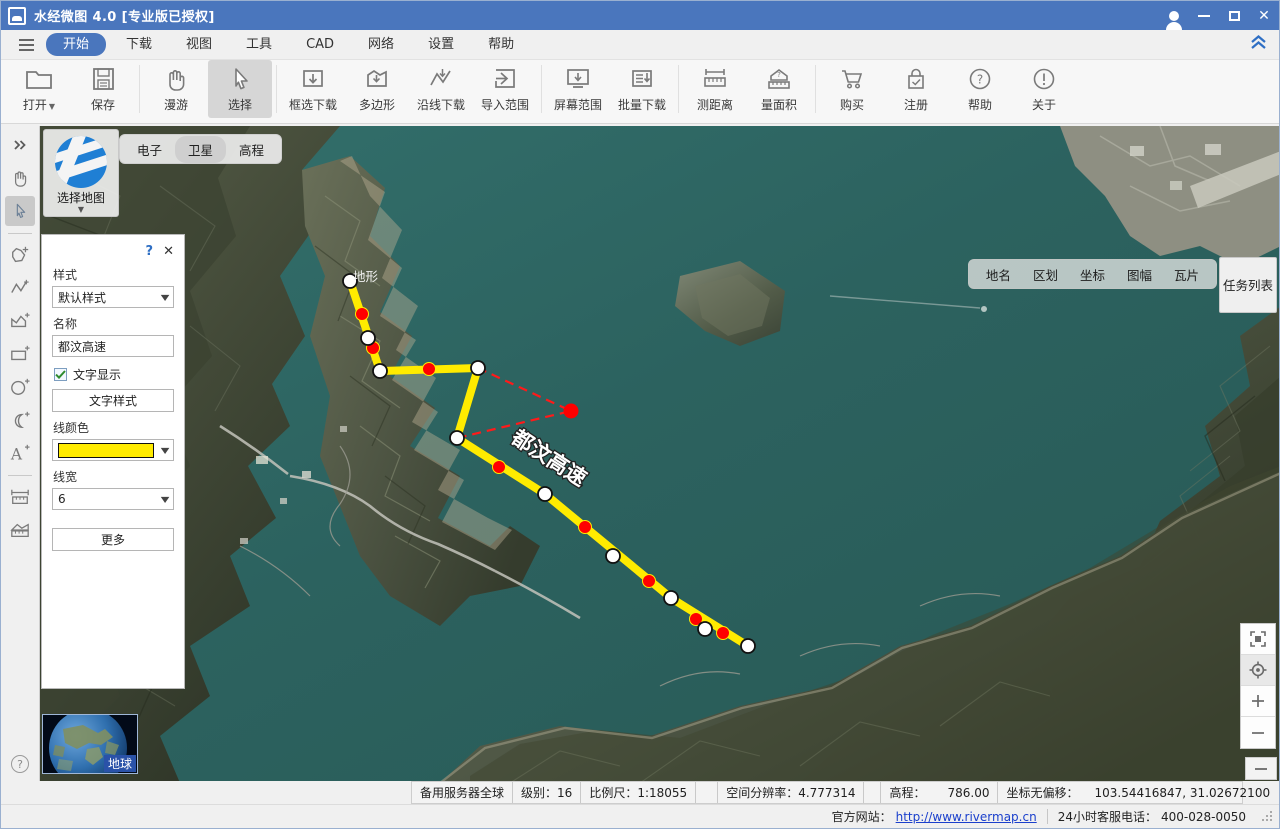 This screenshot has height=829, width=1280. I want to click on add-rectangle-tool, so click(20, 354).